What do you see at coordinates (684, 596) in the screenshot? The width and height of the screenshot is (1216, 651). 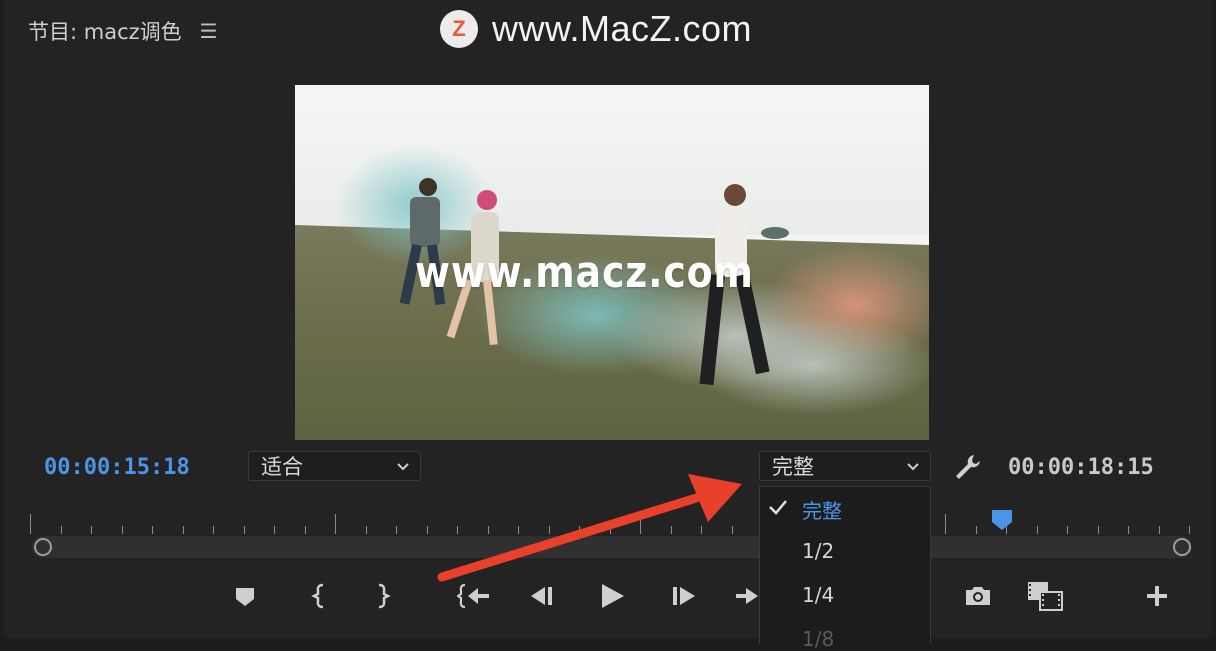 I see `step-forward-icon` at bounding box center [684, 596].